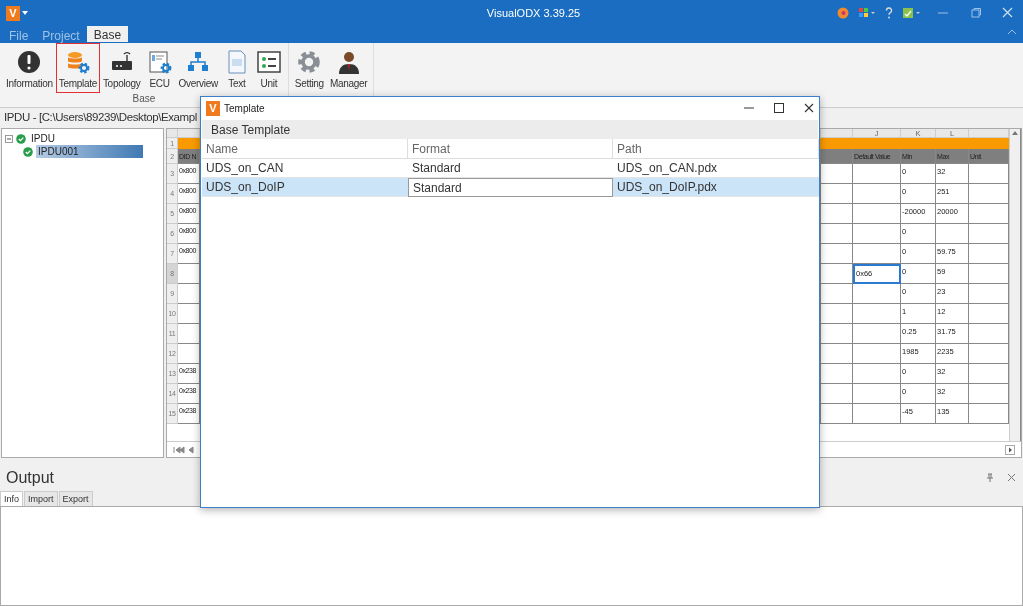  I want to click on window-title: VisualODX 3.39.25, so click(533, 13).